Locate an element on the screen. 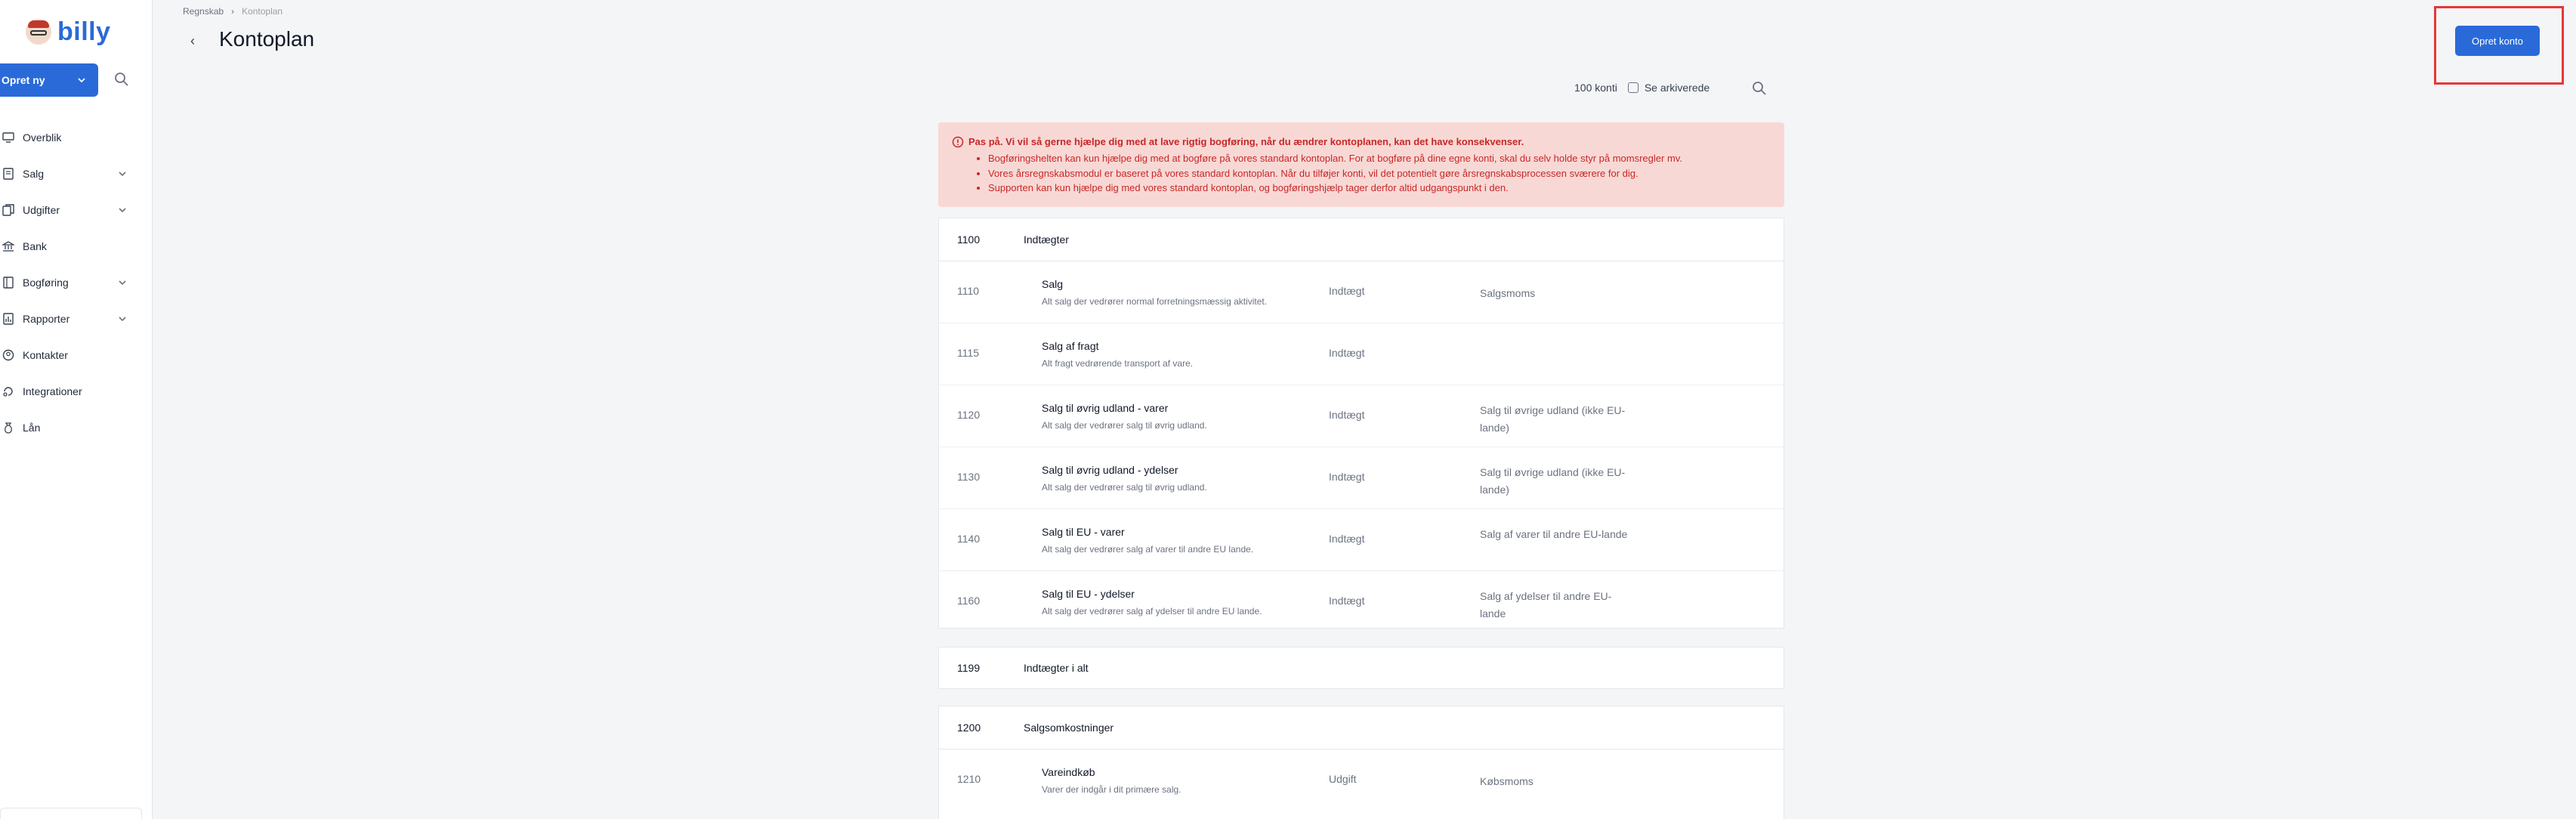  group-header: 1100 Indtægter is located at coordinates (1361, 239).